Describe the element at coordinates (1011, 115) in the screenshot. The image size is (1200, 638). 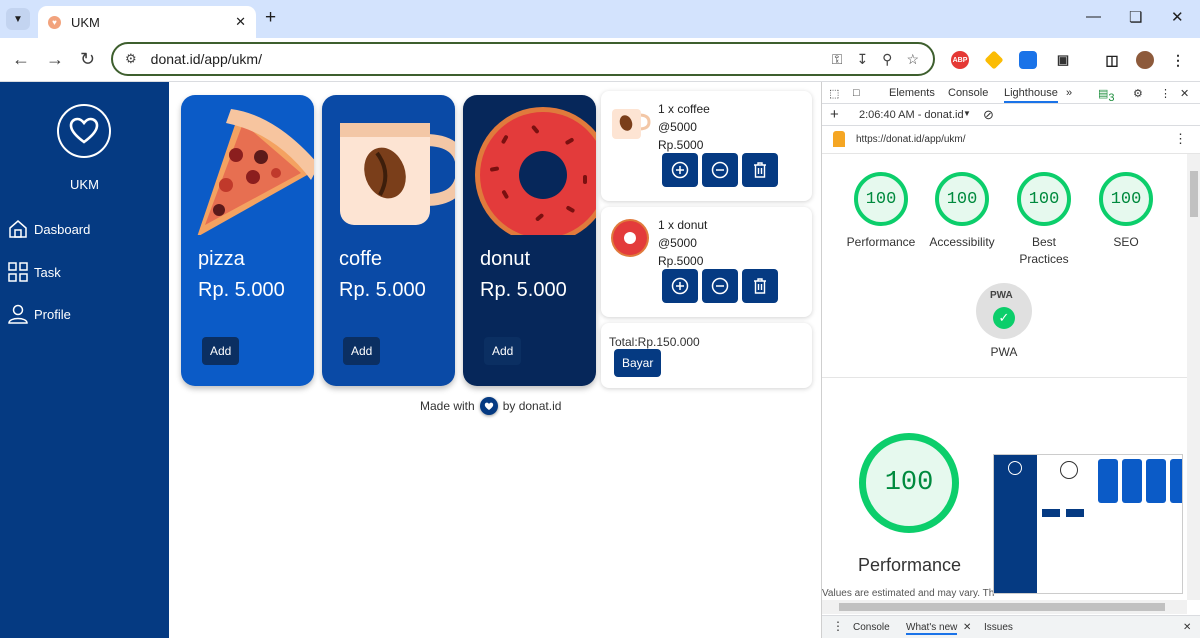
I see `lighthouse-toolbar: + 2:06:40 AM - donat.id ▼ ⊘` at that location.